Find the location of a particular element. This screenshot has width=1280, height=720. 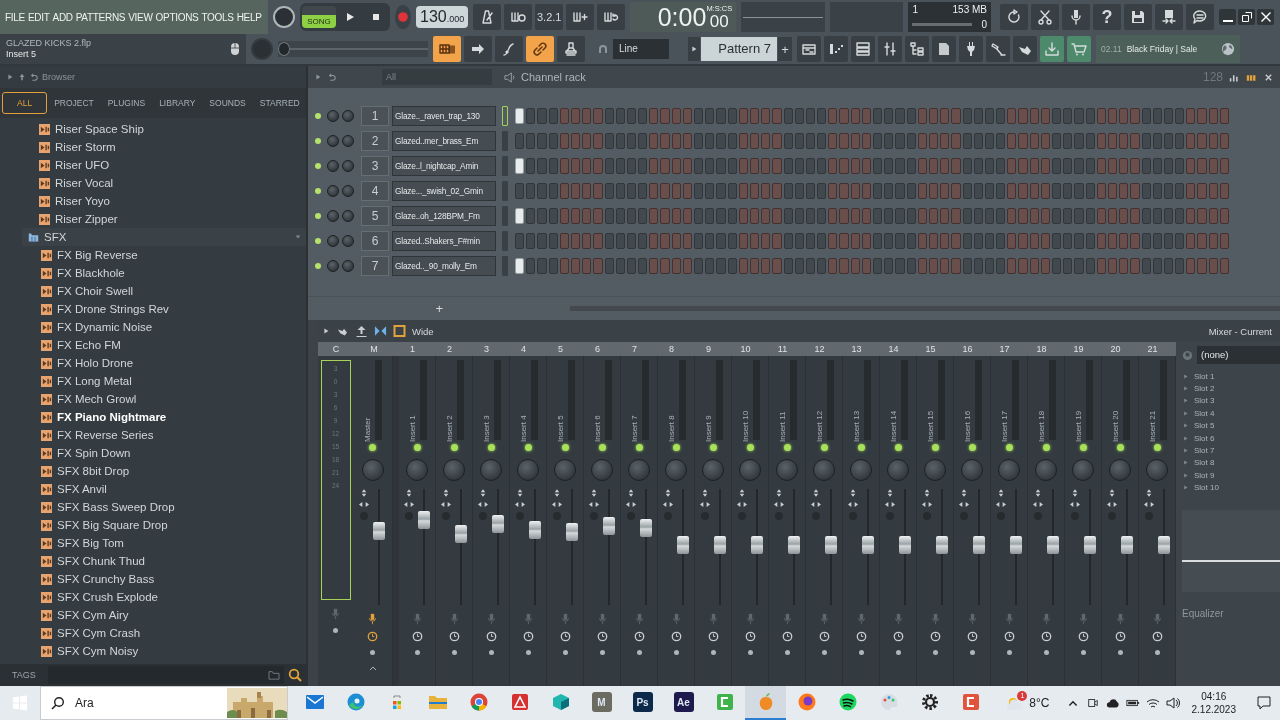

channel-name-button: Glazed..mer_brass_Em is located at coordinates (444, 141).